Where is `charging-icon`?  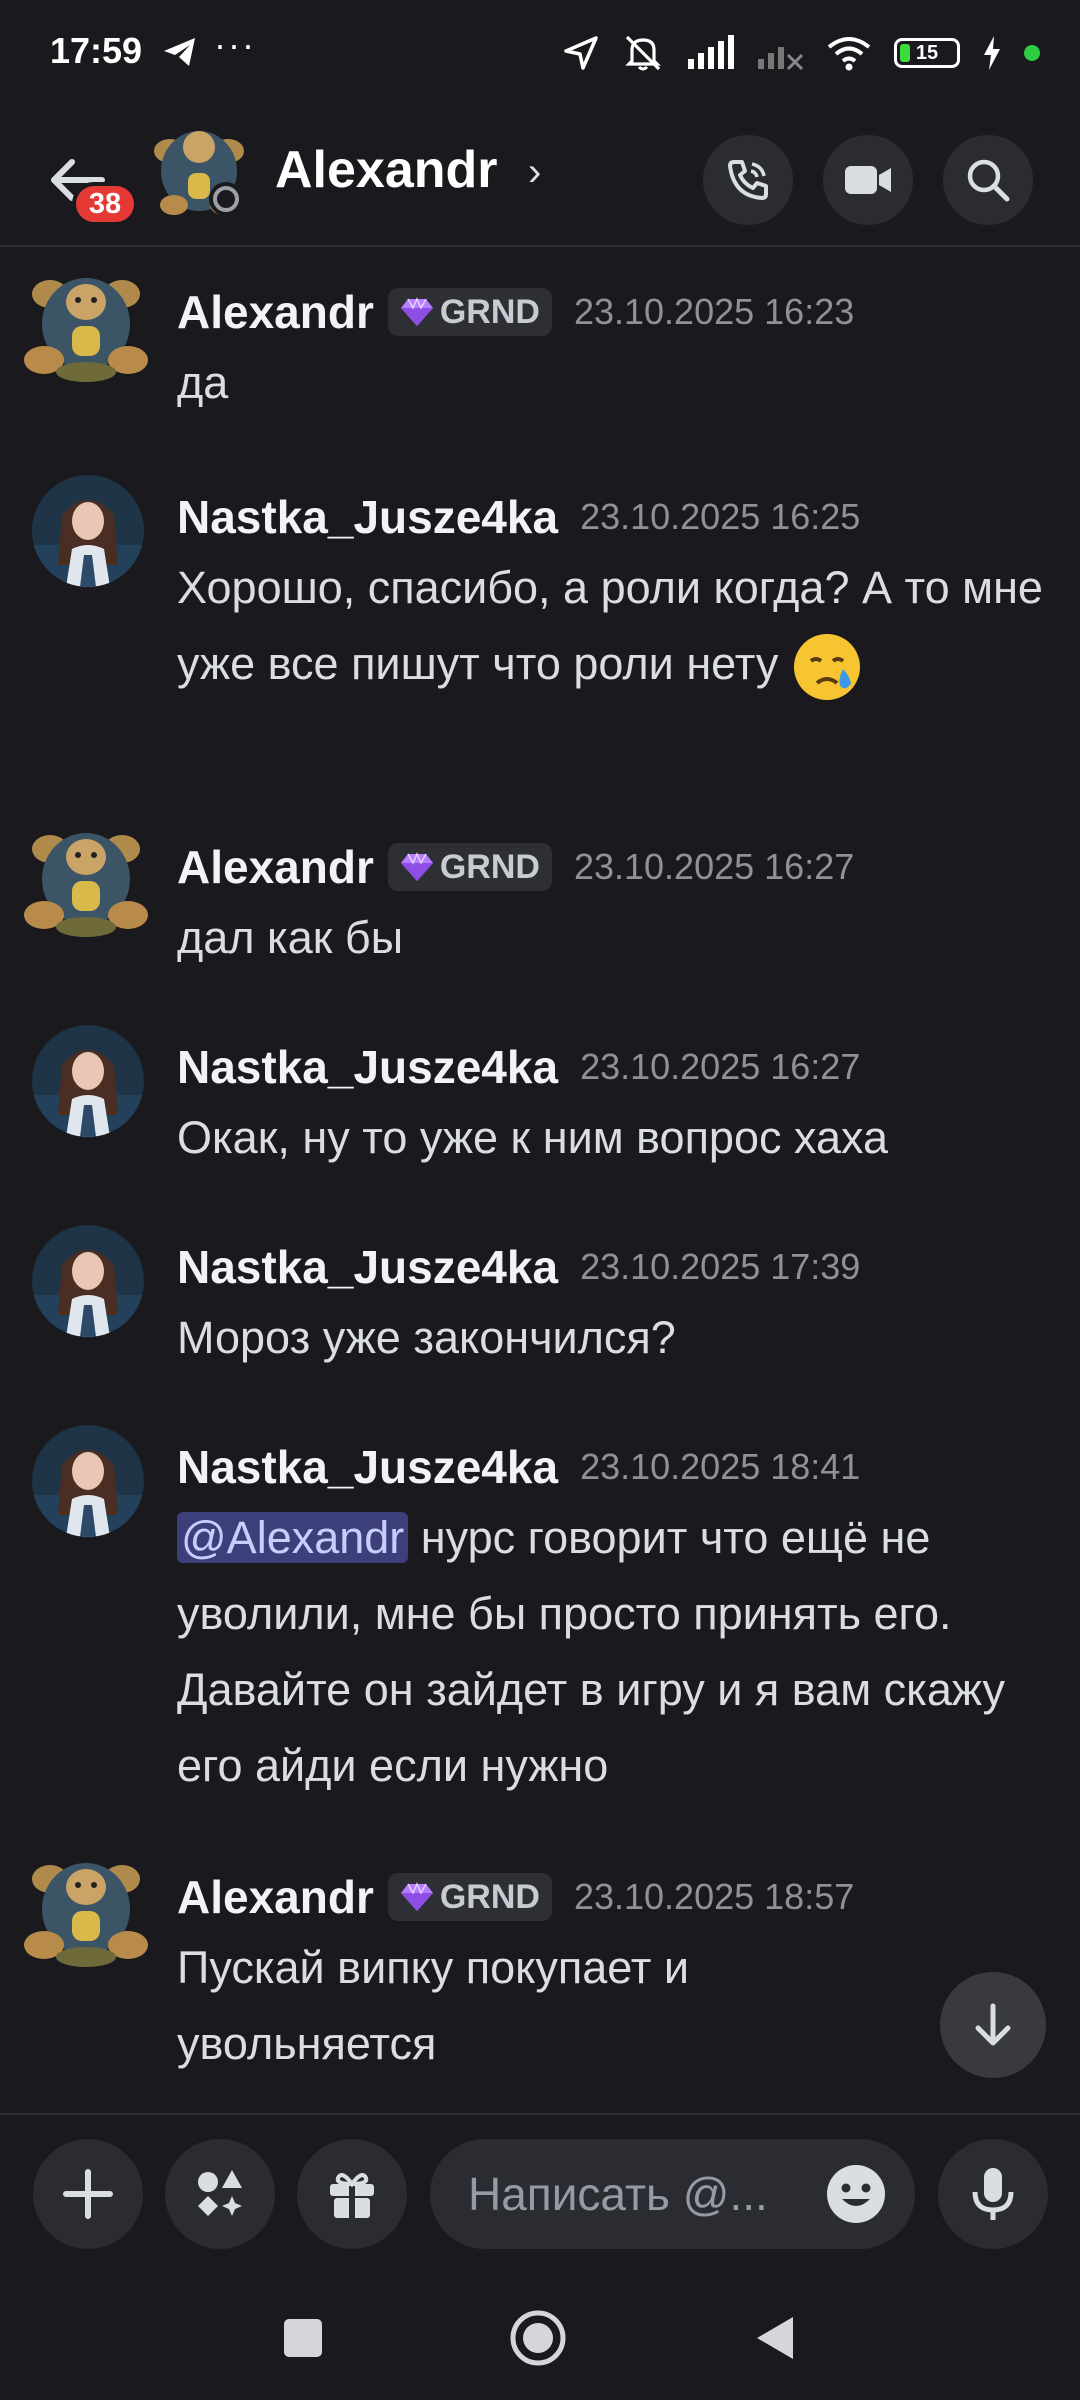
charging-icon is located at coordinates (992, 53).